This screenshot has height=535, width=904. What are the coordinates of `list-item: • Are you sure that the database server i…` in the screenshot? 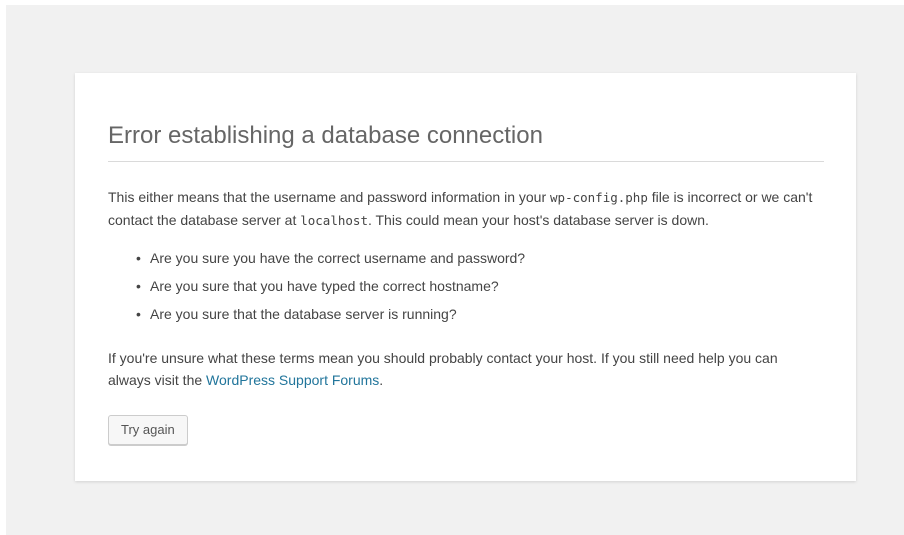 It's located at (480, 314).